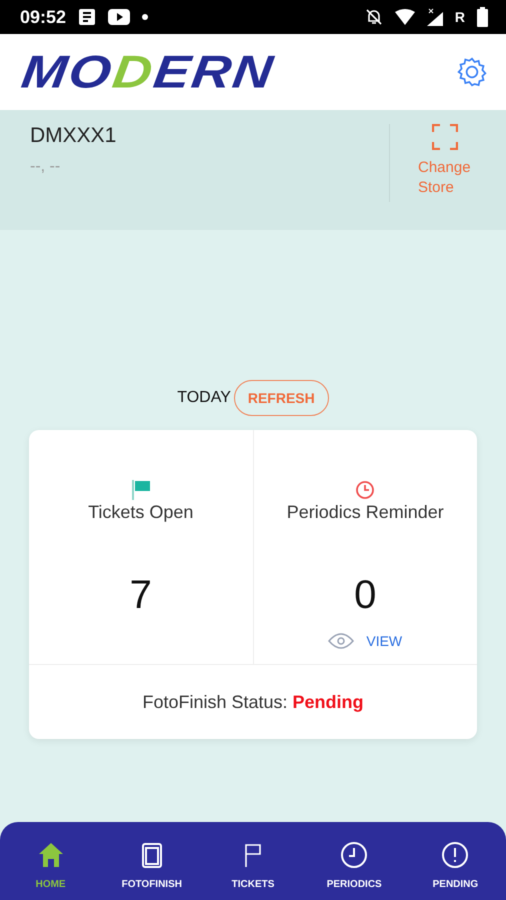  I want to click on flag-icon, so click(141, 490).